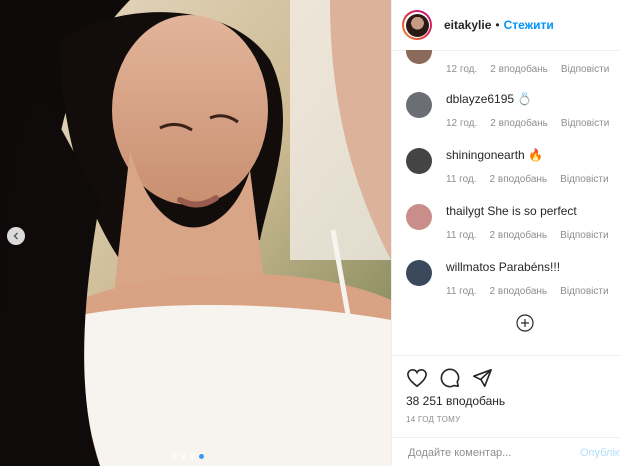 This screenshot has width=620, height=468. Describe the element at coordinates (201, 456) in the screenshot. I see `carousel-dot-active` at that location.